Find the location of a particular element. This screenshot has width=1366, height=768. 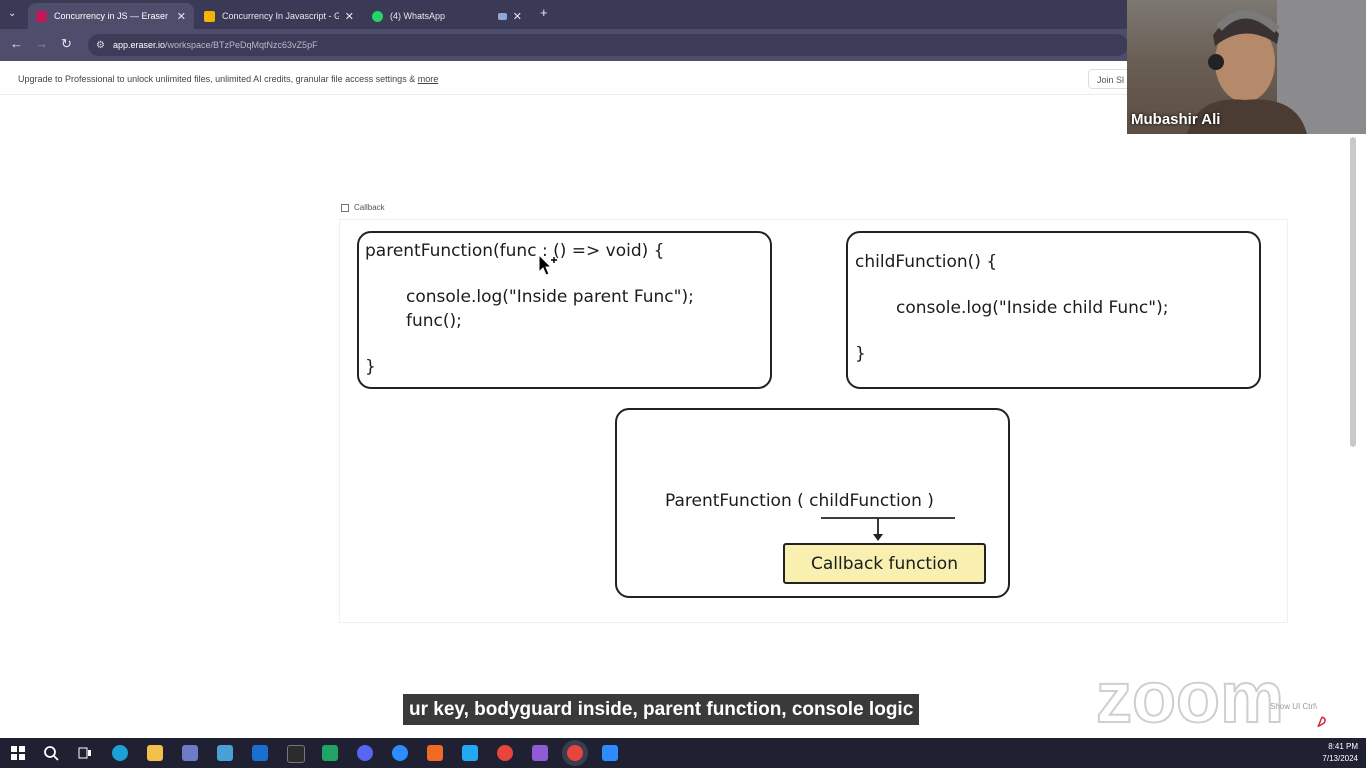

parent-line-2: console.log("Inside parent Func"); is located at coordinates (550, 297).